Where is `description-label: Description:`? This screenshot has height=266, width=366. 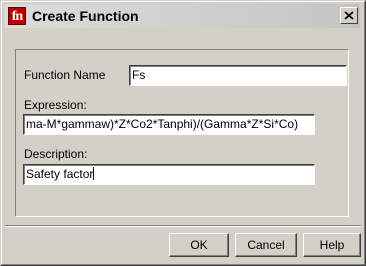 description-label: Description: is located at coordinates (56, 154).